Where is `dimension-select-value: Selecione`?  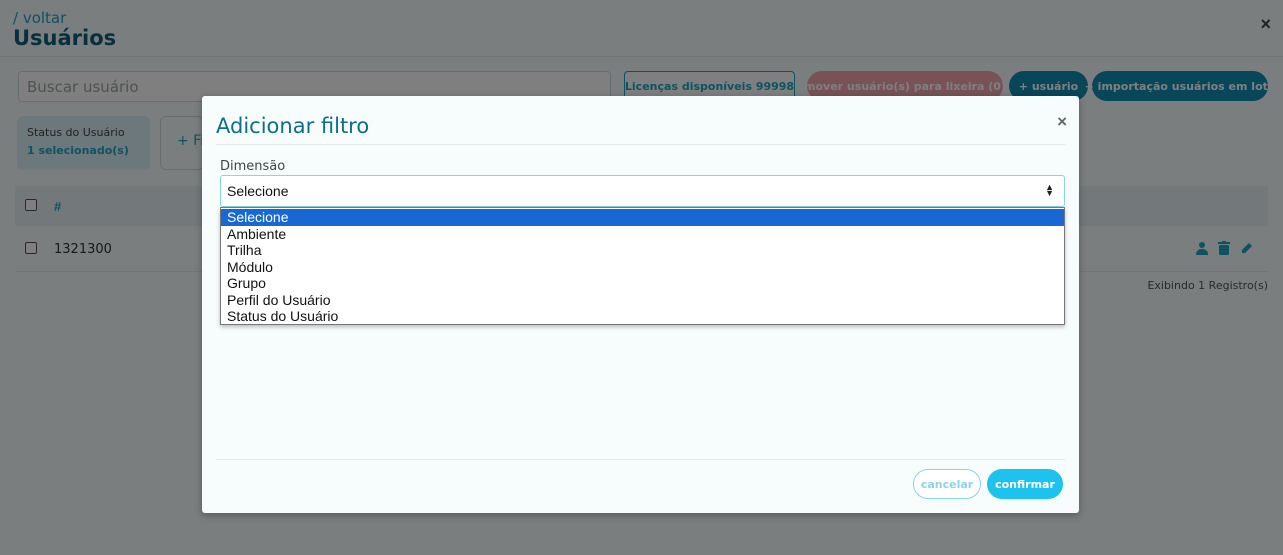 dimension-select-value: Selecione is located at coordinates (258, 191).